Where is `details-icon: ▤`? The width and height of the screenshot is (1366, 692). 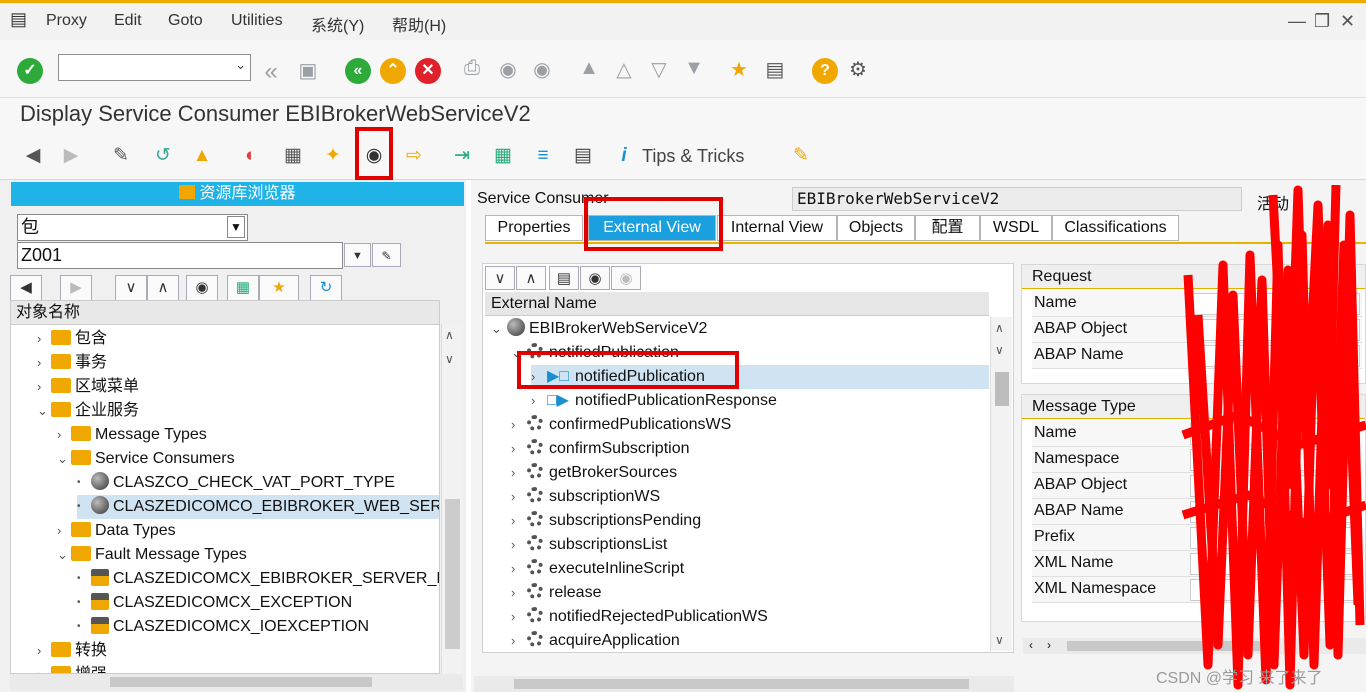
details-icon: ▤ is located at coordinates (564, 278).